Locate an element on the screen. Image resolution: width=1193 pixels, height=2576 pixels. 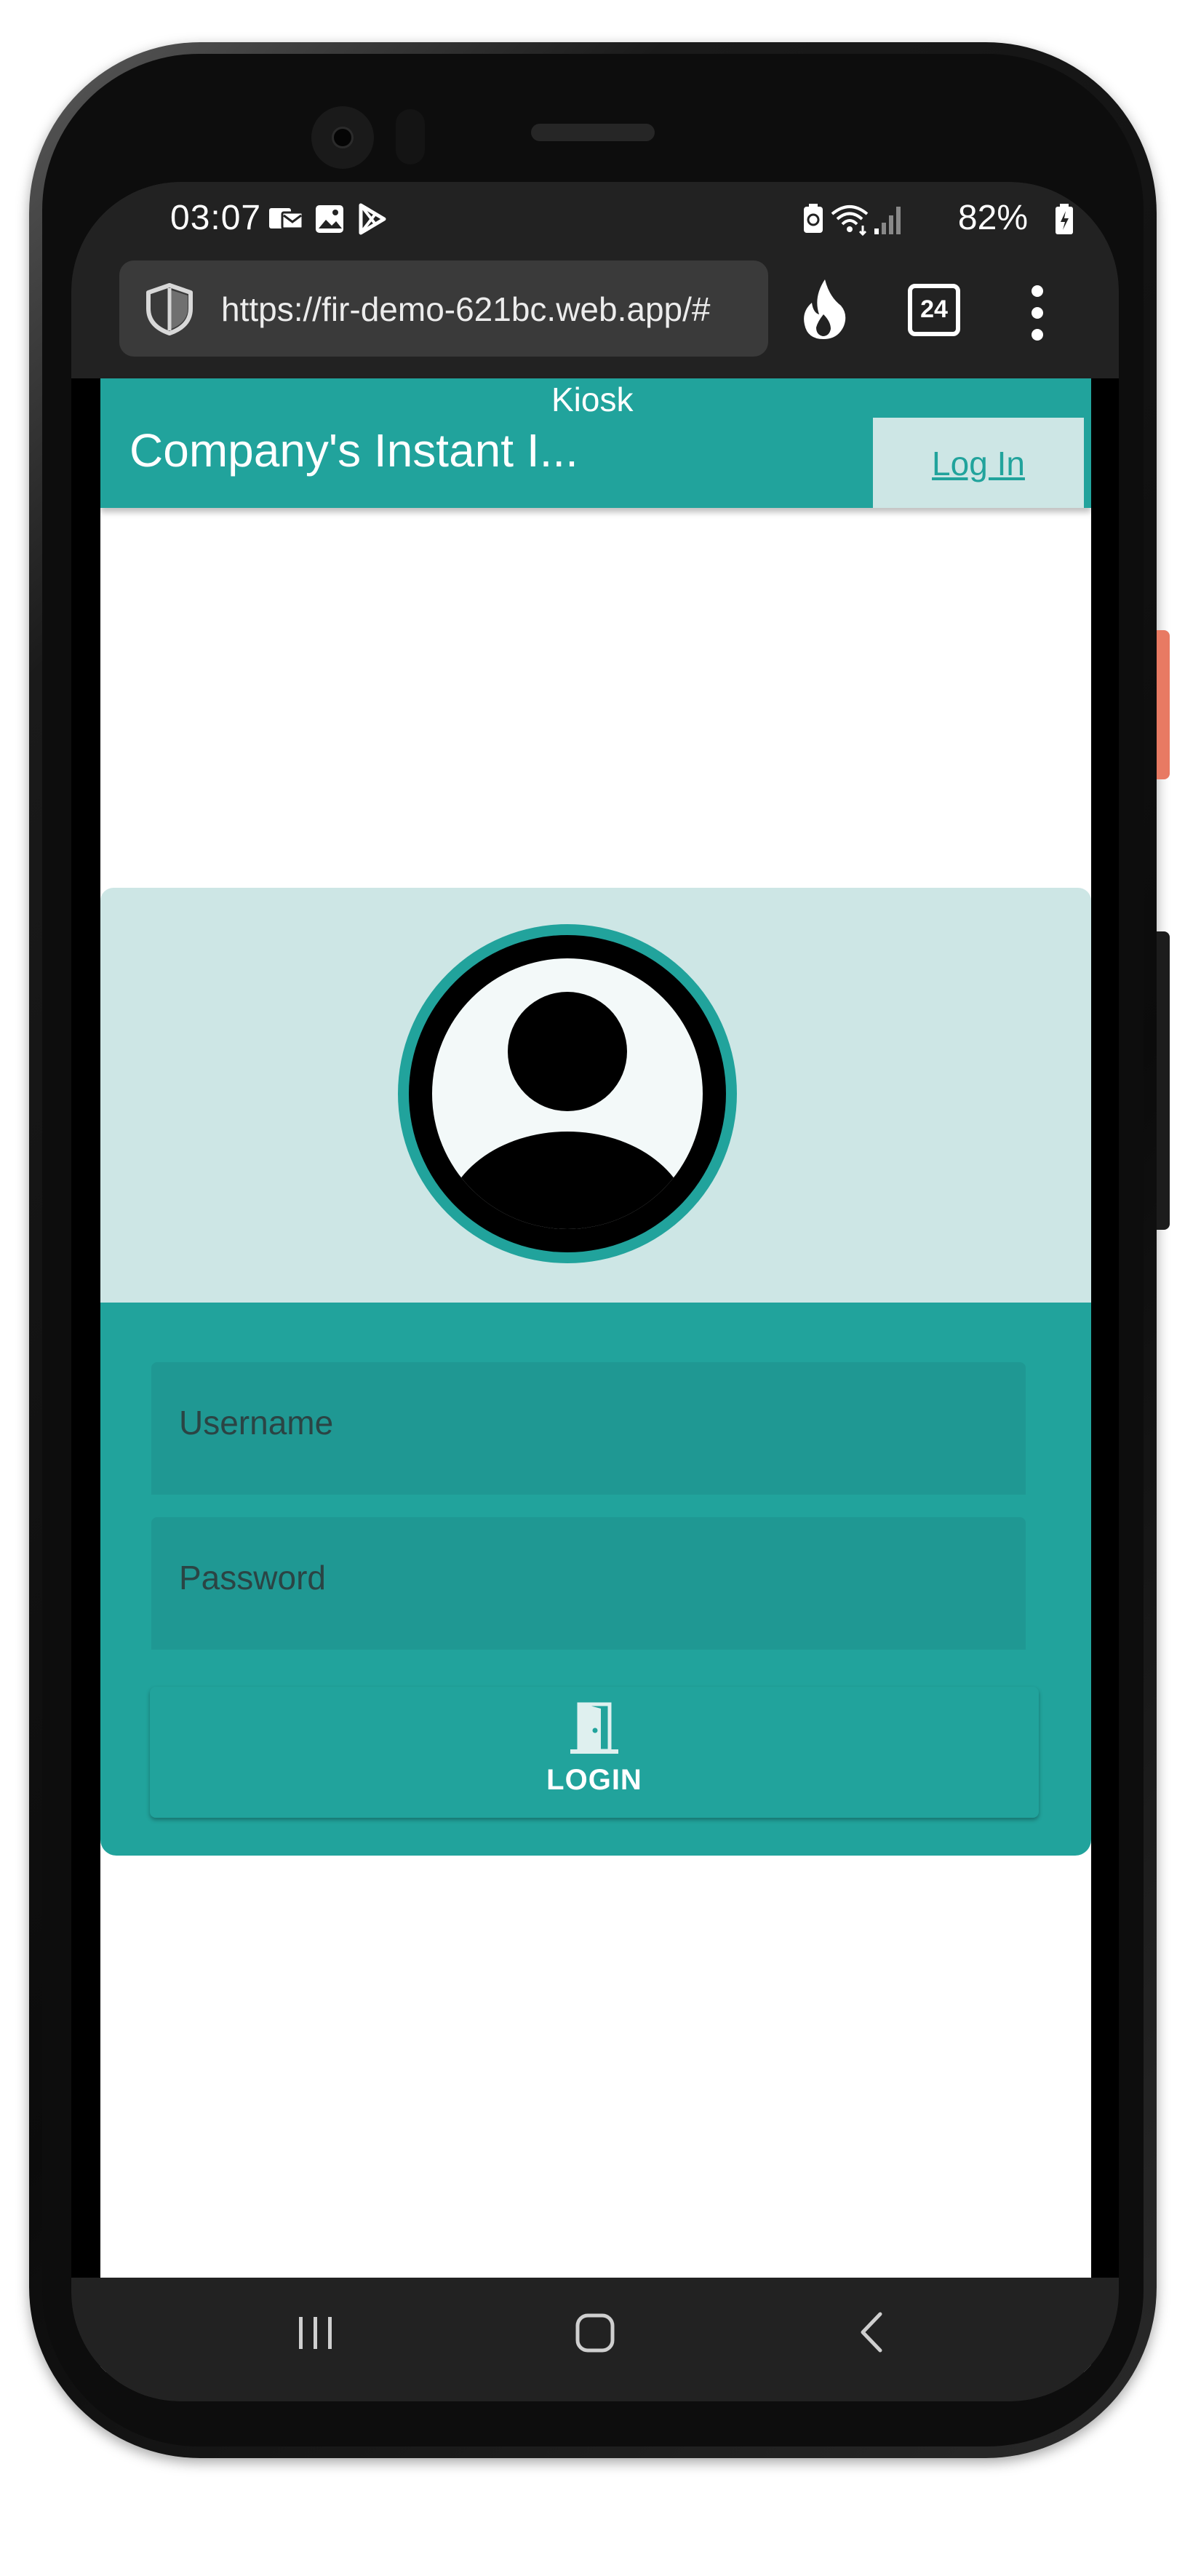
app-subtitle: Kiosk is located at coordinates (592, 399).